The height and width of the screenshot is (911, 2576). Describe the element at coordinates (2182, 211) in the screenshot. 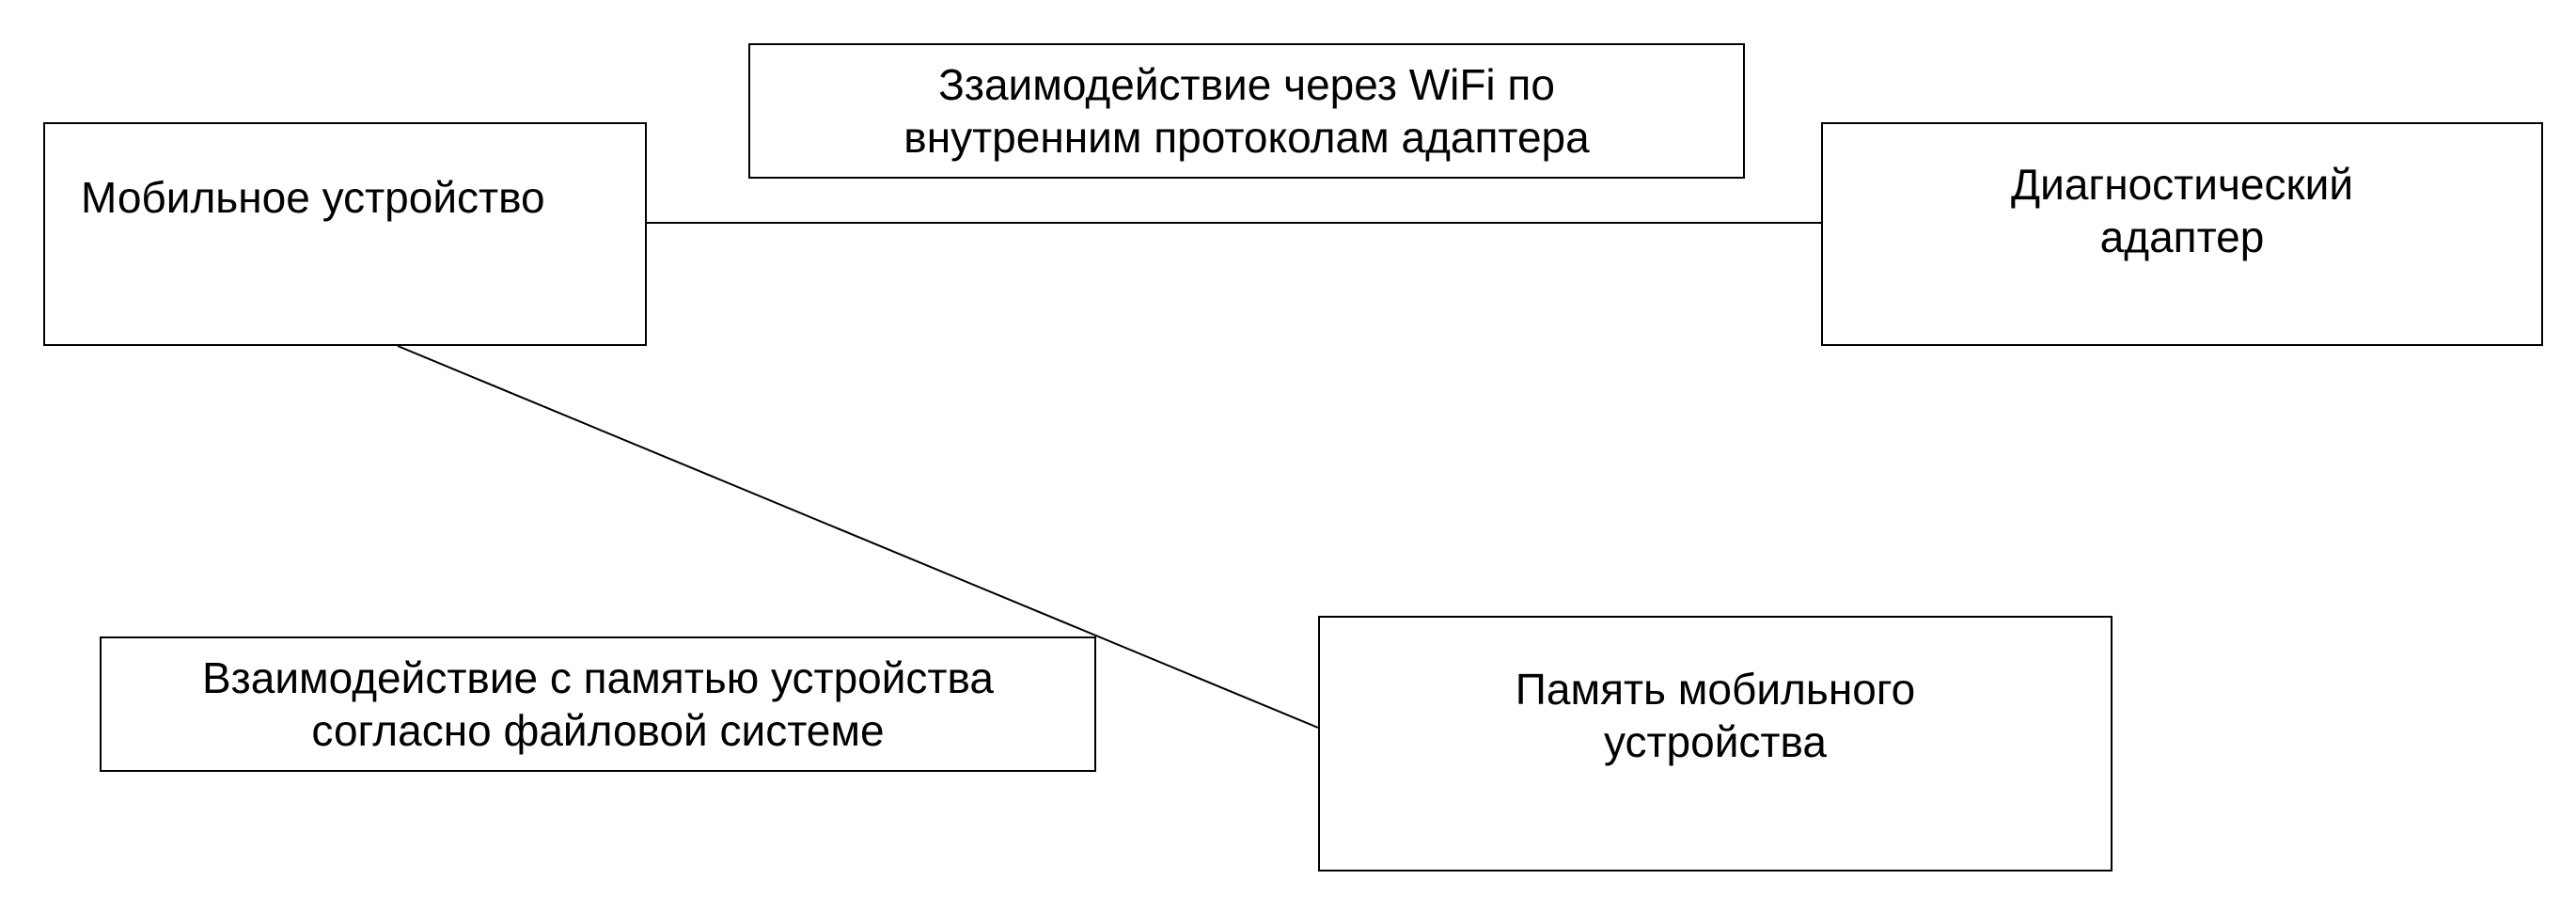

I see `diagnostic-adapter-label: Диагностический адаптер` at that location.